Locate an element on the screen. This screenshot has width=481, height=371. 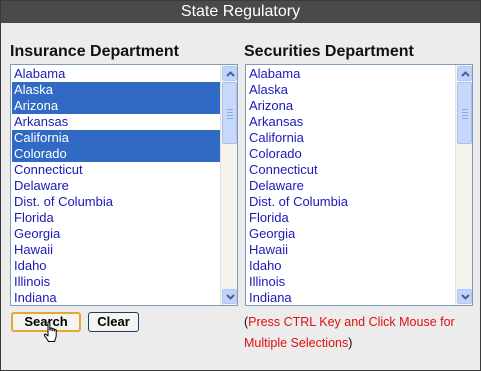
insurance-scroll-down-button is located at coordinates (229, 296).